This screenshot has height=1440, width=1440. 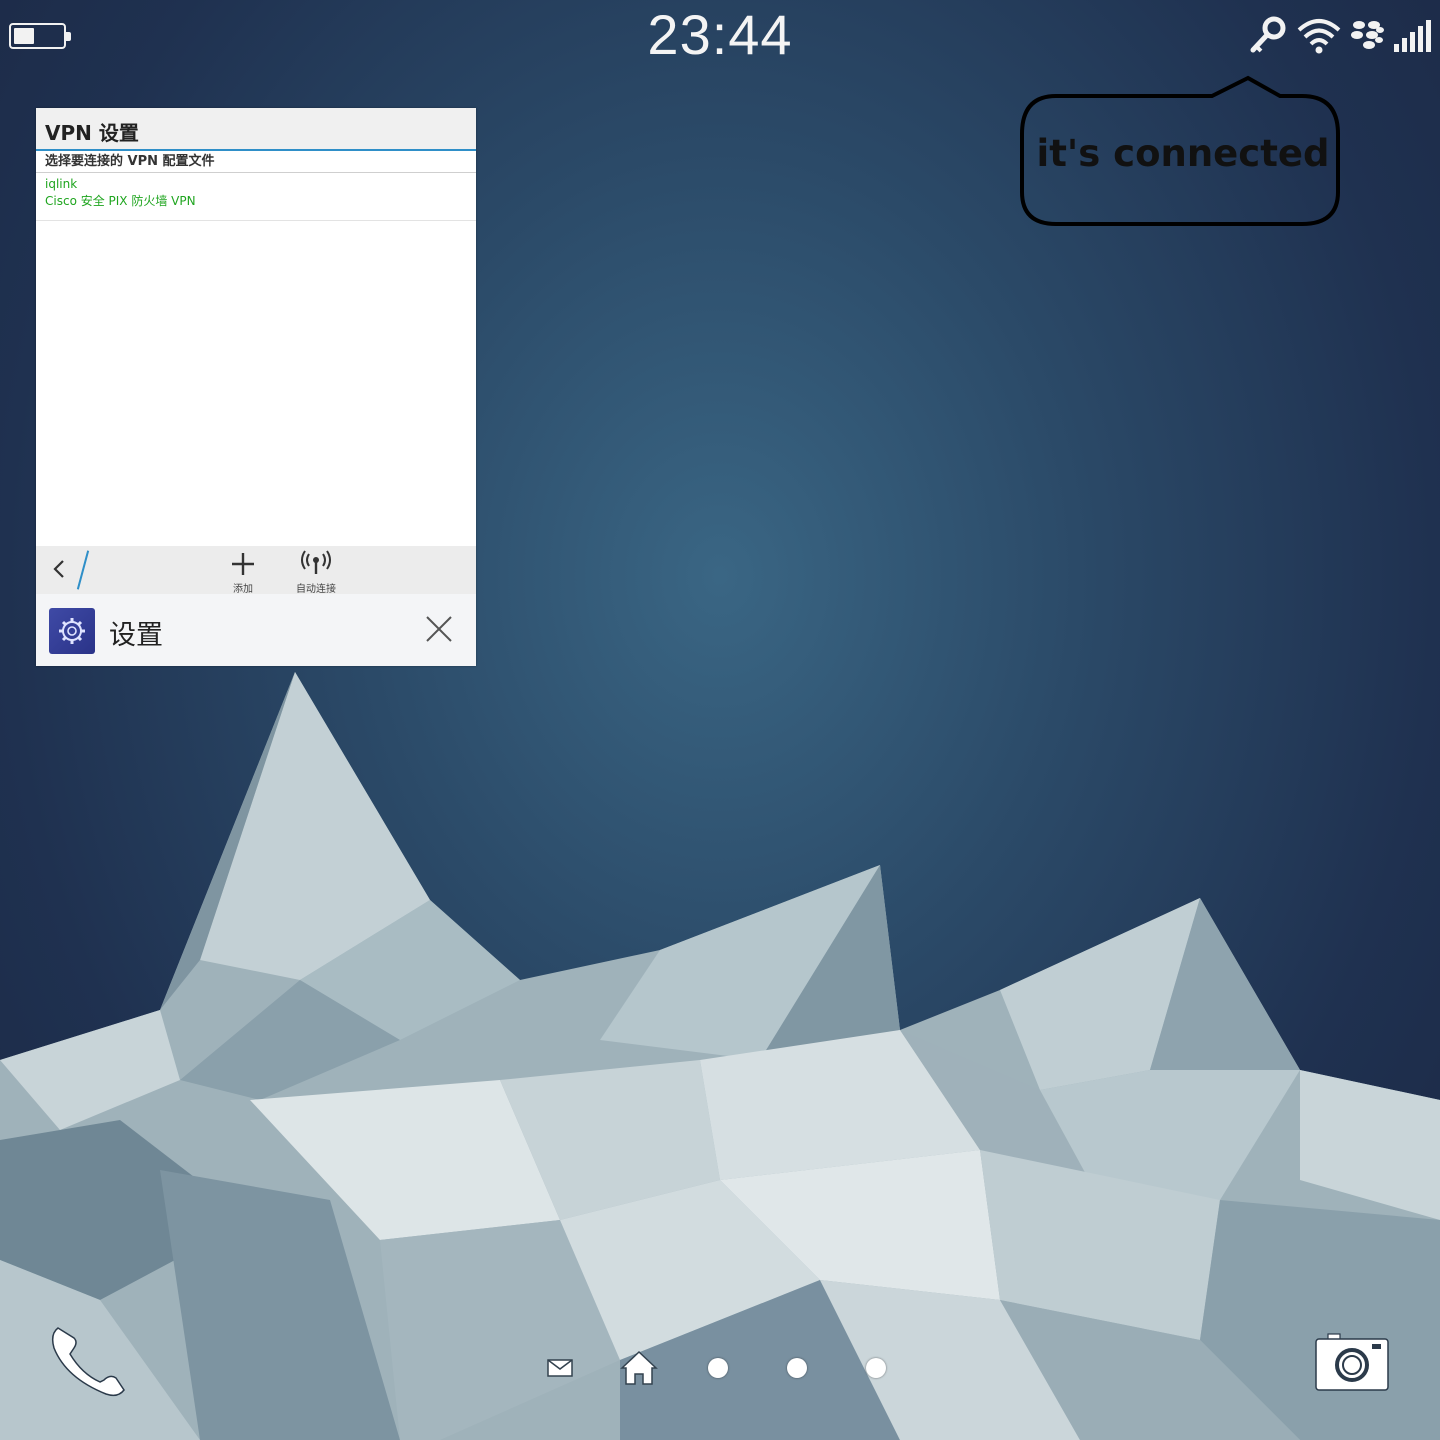 I want to click on chevron-left-icon, so click(x=58, y=569).